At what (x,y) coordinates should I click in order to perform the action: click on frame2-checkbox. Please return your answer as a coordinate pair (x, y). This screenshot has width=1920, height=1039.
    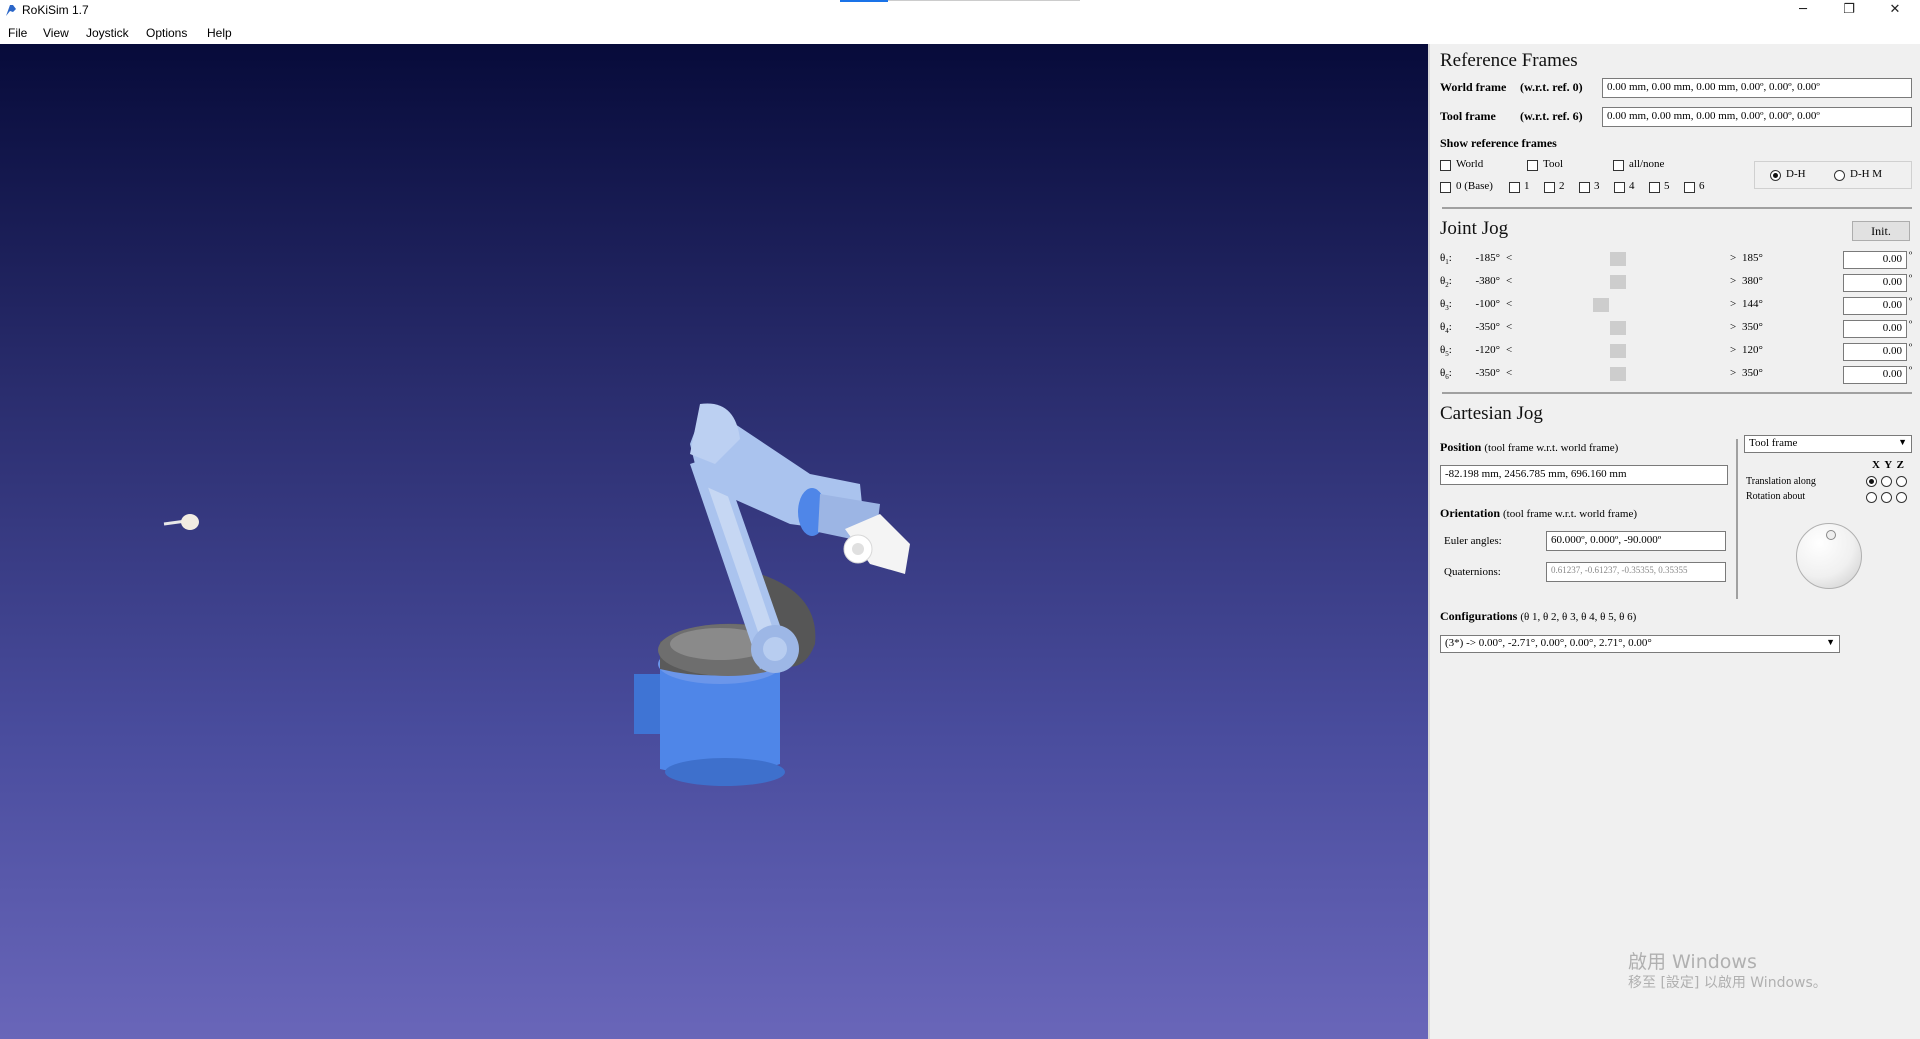
    Looking at the image, I should click on (1549, 187).